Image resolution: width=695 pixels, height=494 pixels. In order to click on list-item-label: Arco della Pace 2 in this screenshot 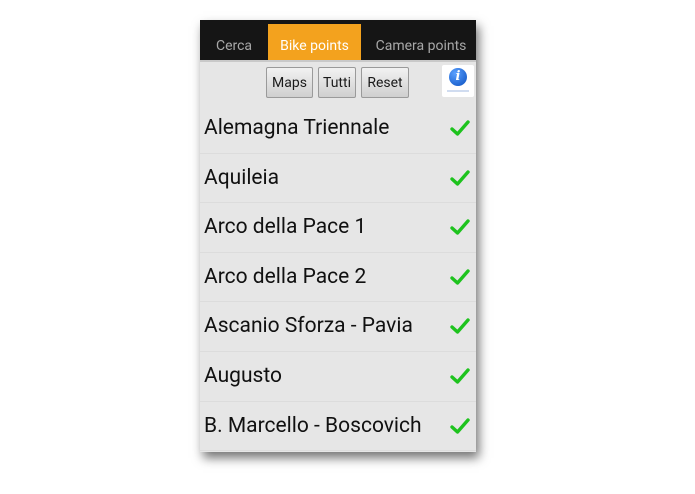, I will do `click(285, 276)`.